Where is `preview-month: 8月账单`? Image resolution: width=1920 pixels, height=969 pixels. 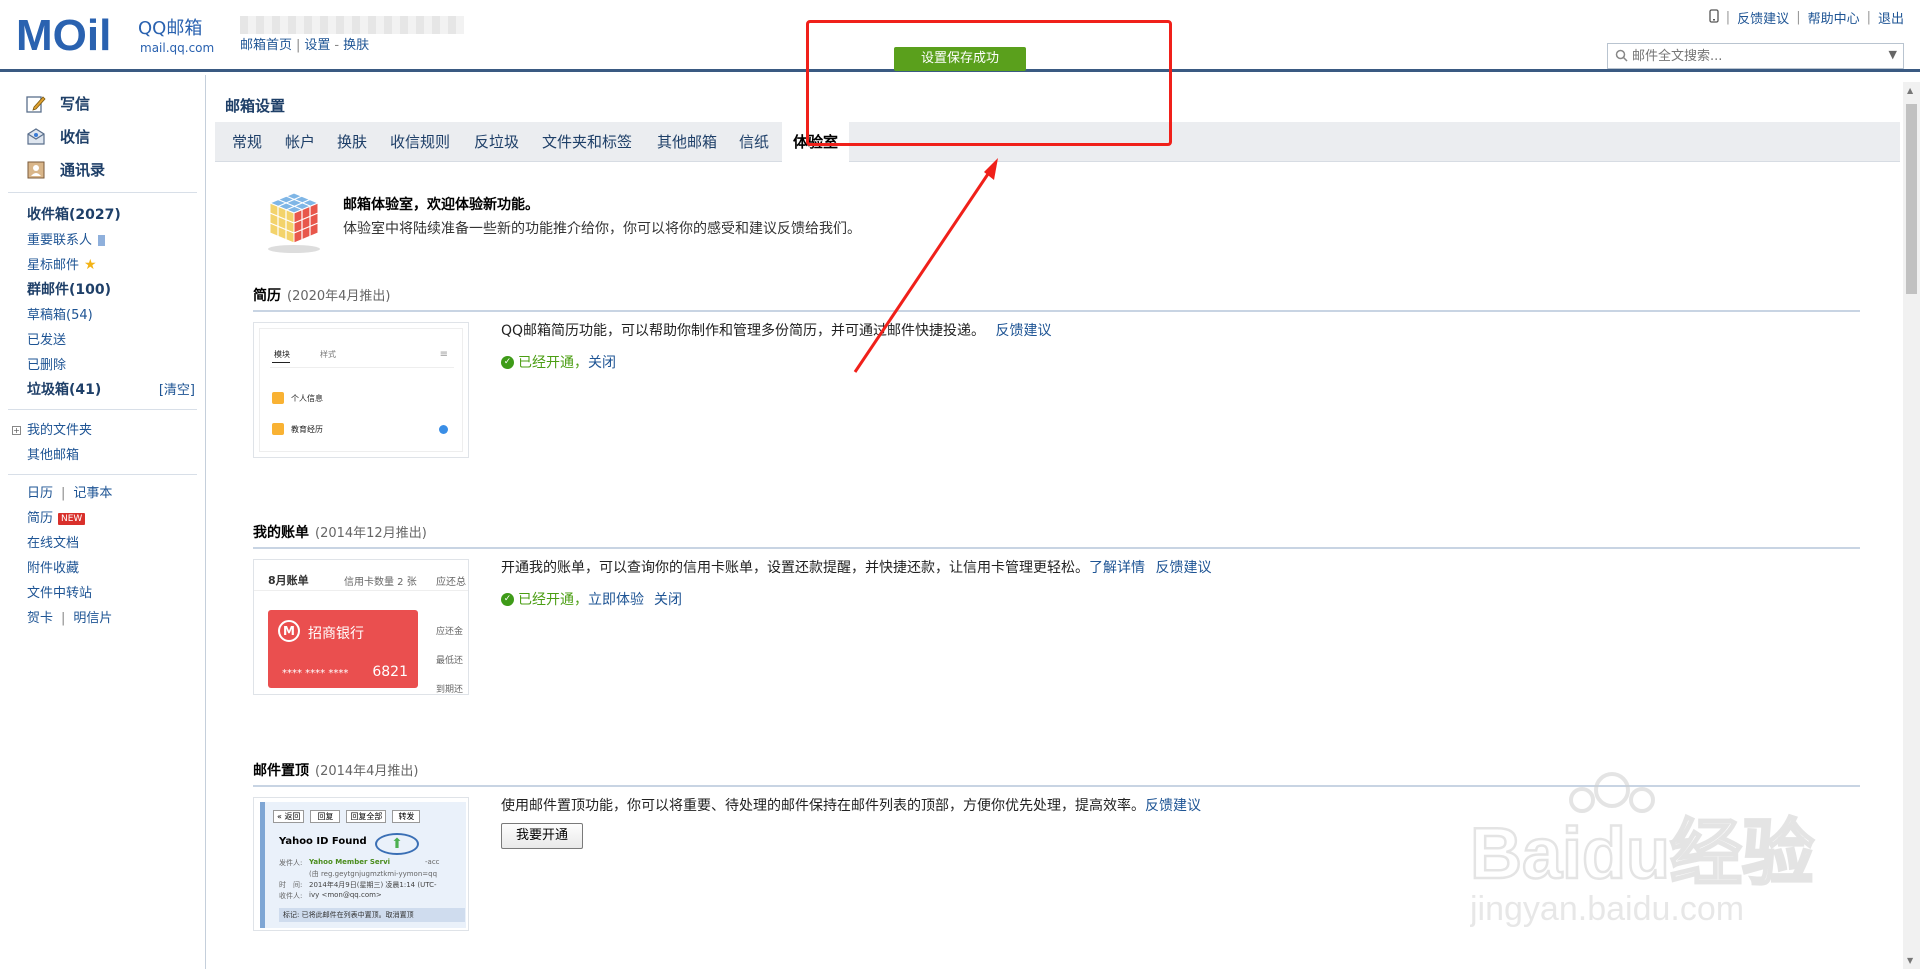 preview-month: 8月账单 is located at coordinates (288, 580).